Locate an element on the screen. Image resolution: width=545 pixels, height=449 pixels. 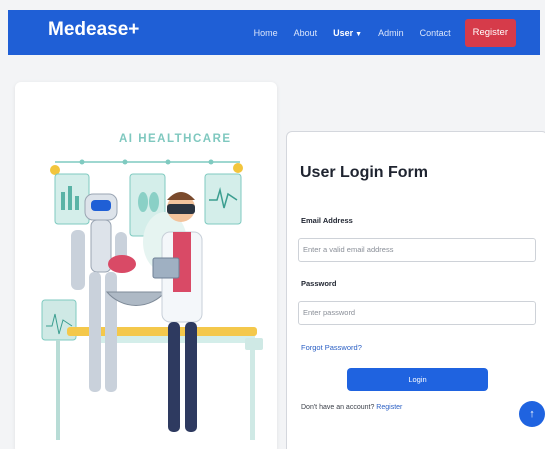
nav-links: Home About User ▼ Admin Contact Register is located at coordinates (381, 33).